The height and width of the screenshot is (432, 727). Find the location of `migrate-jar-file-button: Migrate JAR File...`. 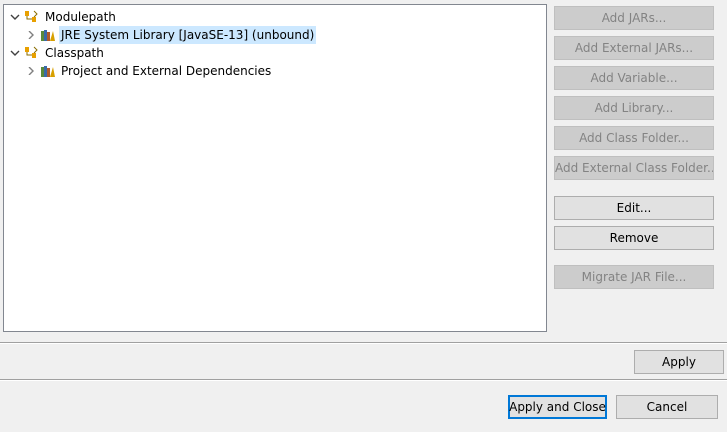

migrate-jar-file-button: Migrate JAR File... is located at coordinates (634, 277).